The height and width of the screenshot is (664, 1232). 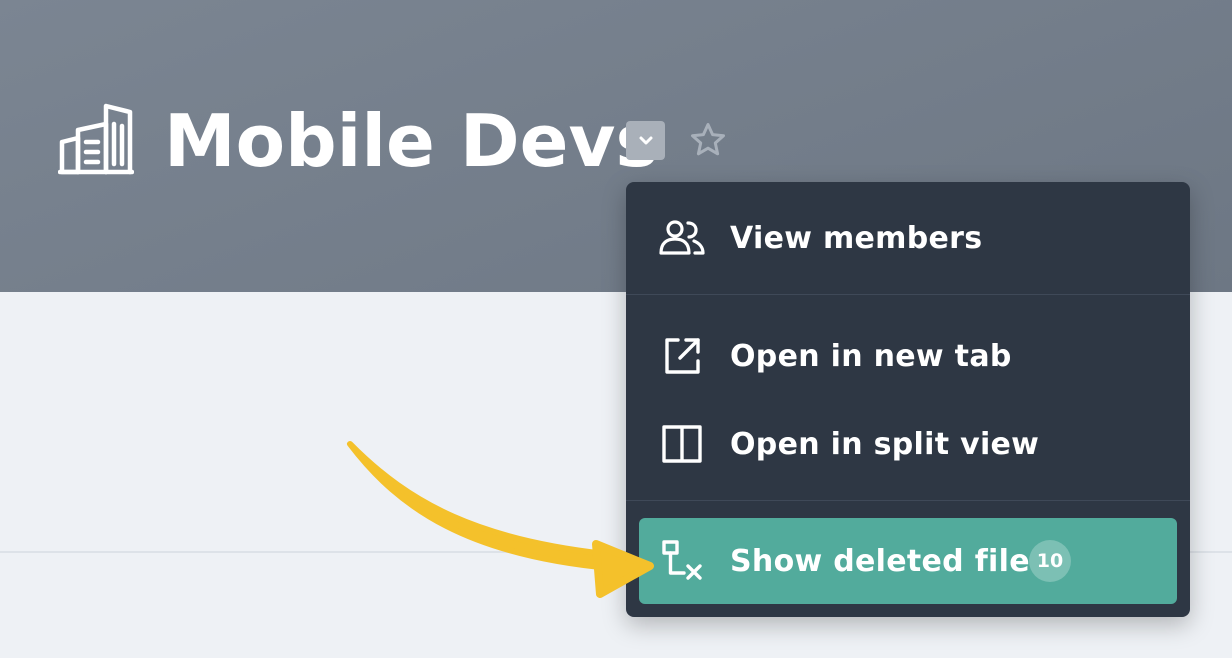 I want to click on menu-item-view-members: View members, so click(x=908, y=238).